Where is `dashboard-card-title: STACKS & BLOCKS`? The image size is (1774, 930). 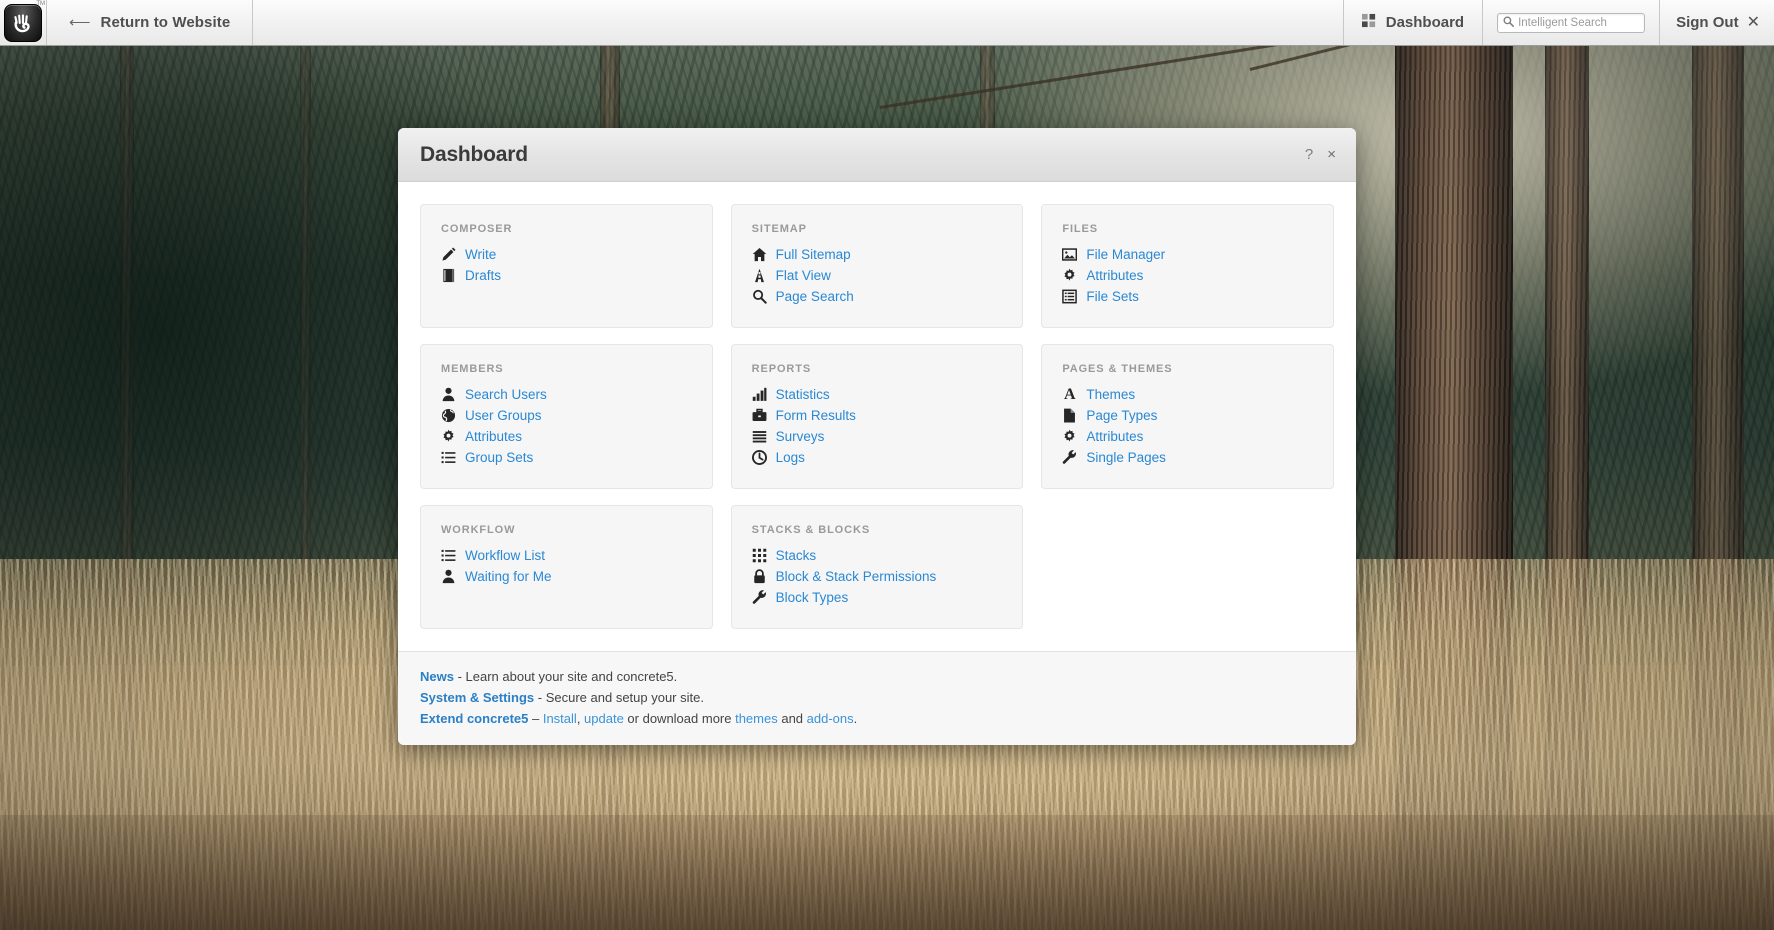
dashboard-card-title: STACKS & BLOCKS is located at coordinates (811, 530).